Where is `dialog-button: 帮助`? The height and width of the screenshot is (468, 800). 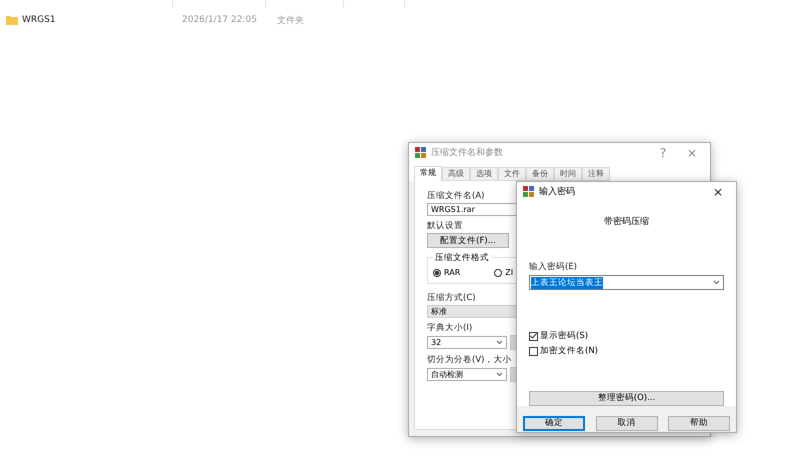 dialog-button: 帮助 is located at coordinates (699, 423).